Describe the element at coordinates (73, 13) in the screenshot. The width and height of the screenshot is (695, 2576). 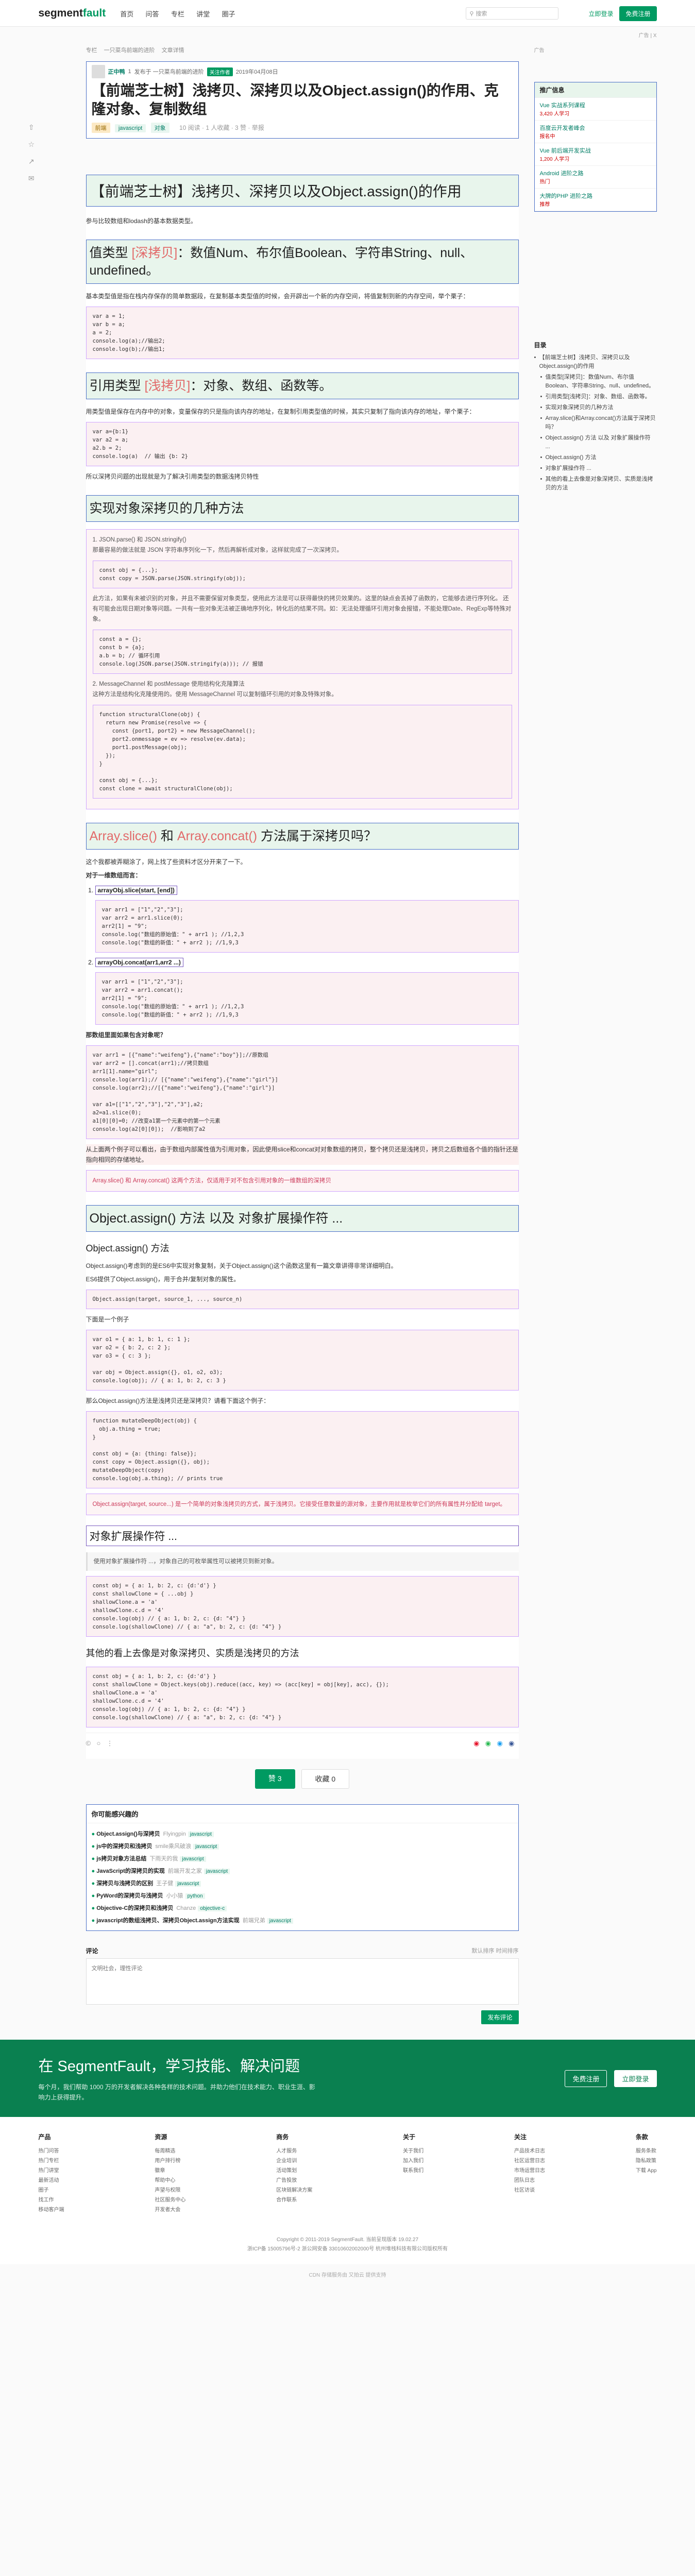
I see `site-logo: segmentfault` at that location.